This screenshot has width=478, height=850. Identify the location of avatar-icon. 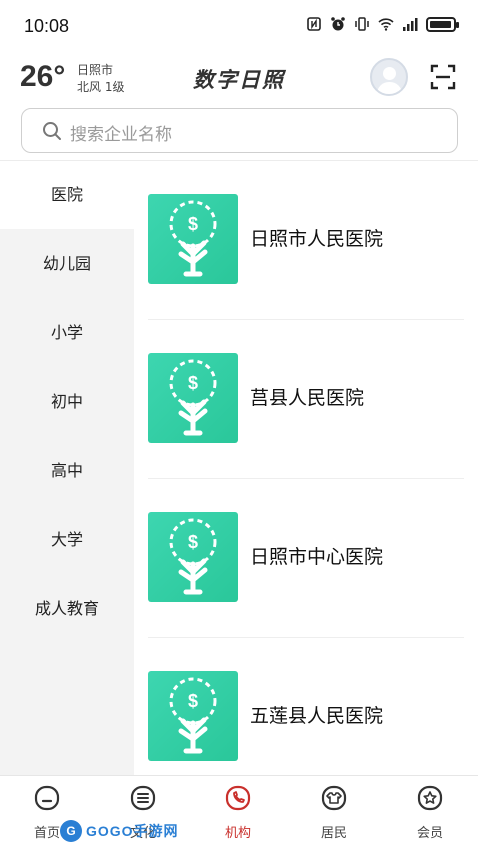
(389, 77).